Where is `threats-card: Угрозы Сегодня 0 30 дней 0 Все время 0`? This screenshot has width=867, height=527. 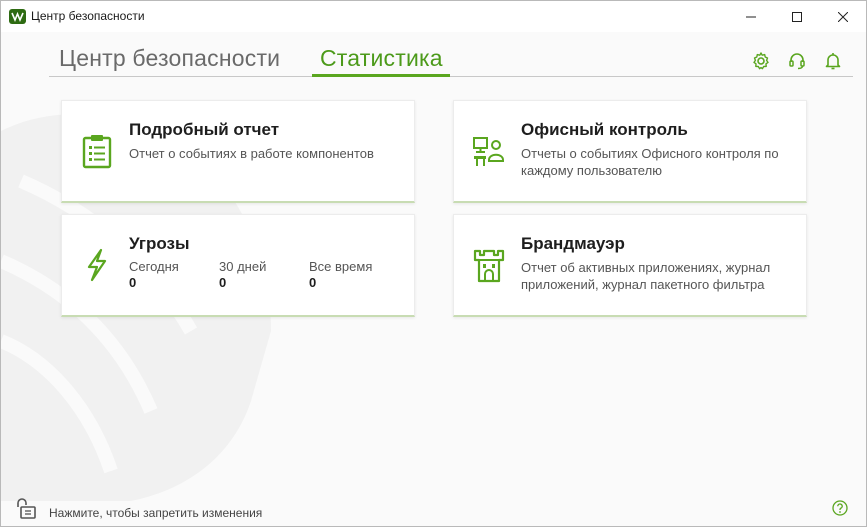 threats-card: Угрозы Сегодня 0 30 дней 0 Все время 0 is located at coordinates (238, 265).